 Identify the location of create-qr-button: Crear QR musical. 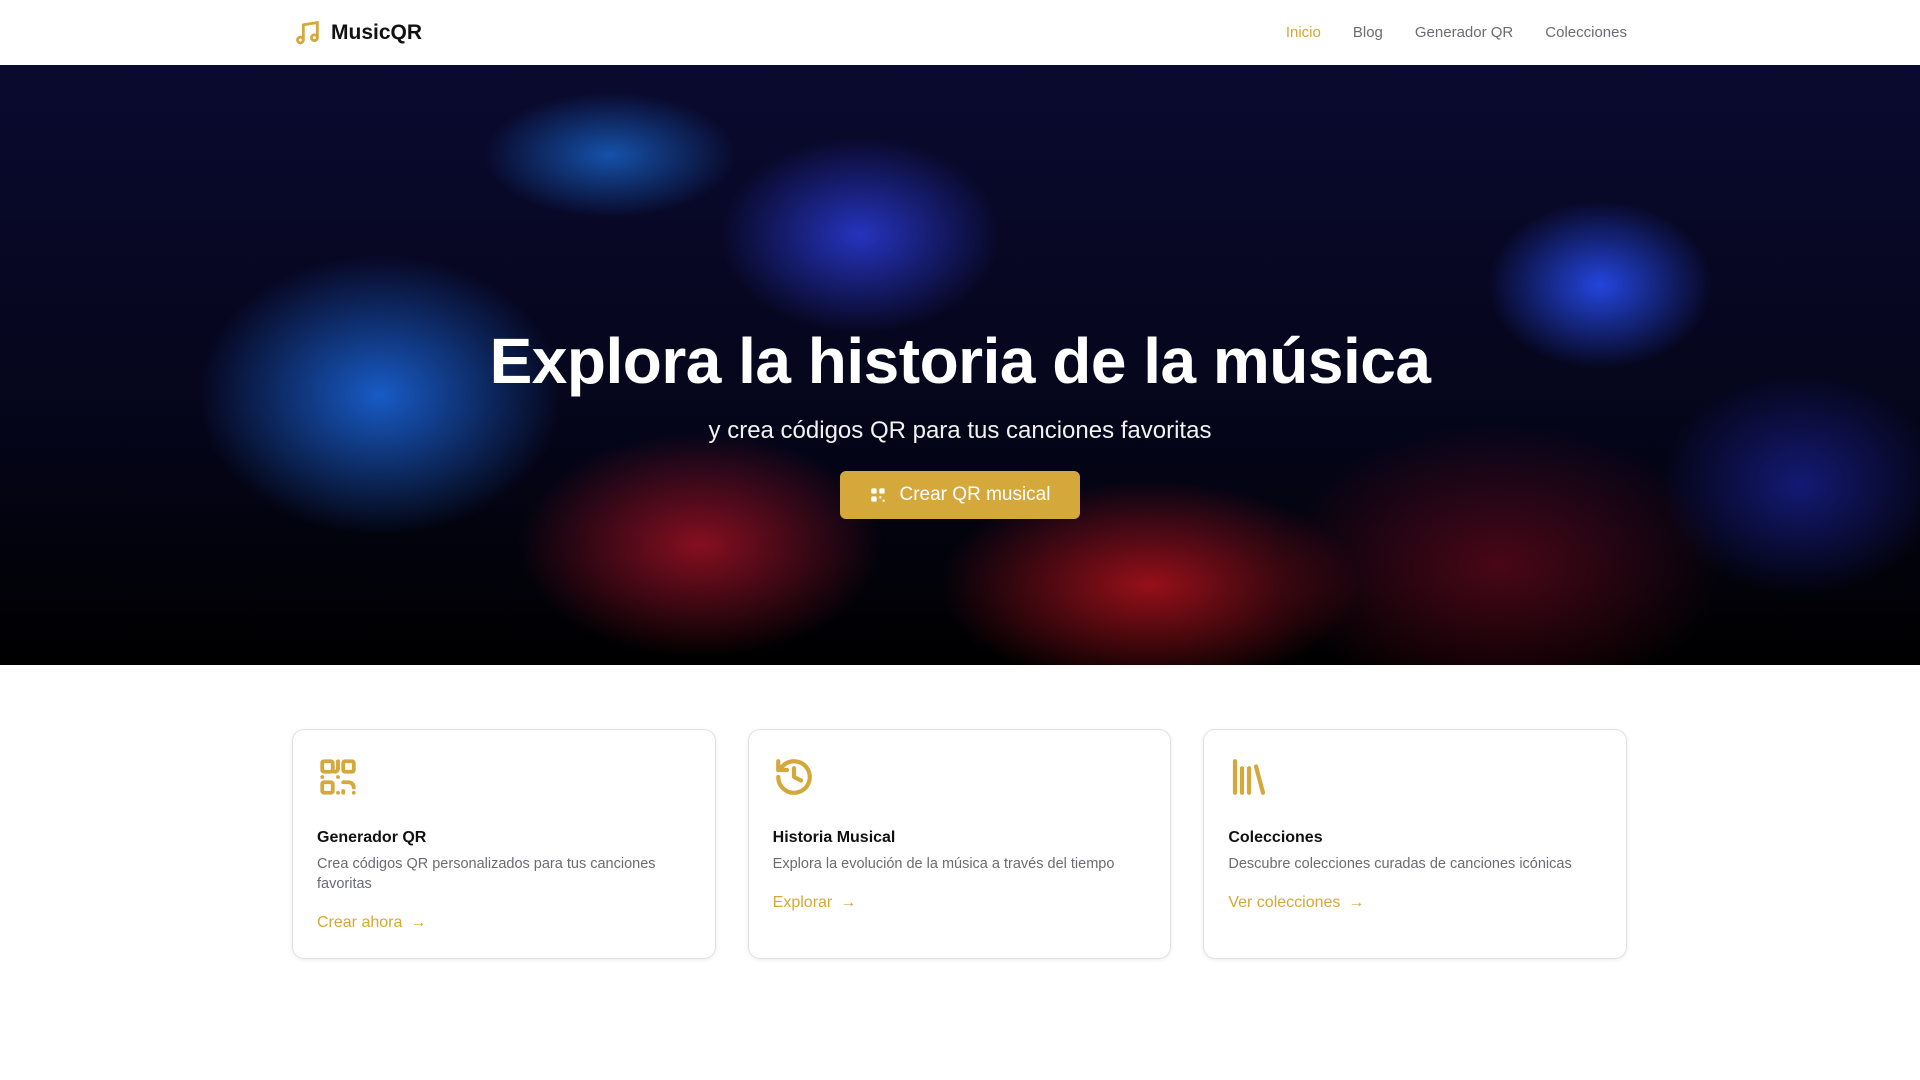
(960, 495).